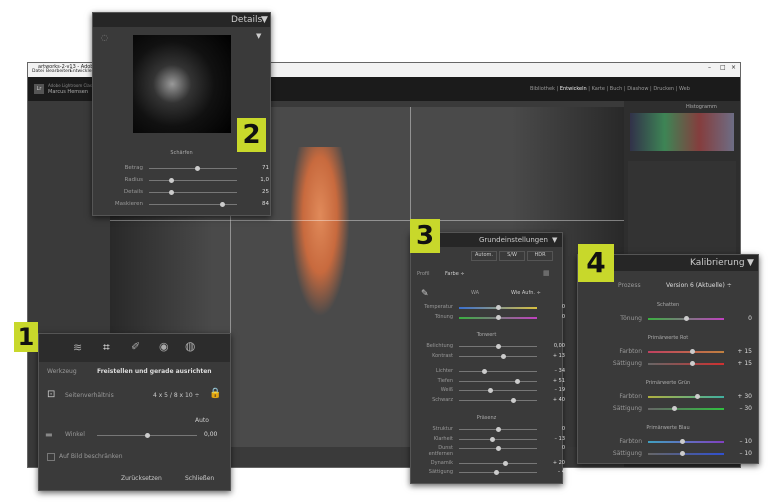 The image size is (770, 503). I want to click on detail-2-value: 25, so click(254, 192).